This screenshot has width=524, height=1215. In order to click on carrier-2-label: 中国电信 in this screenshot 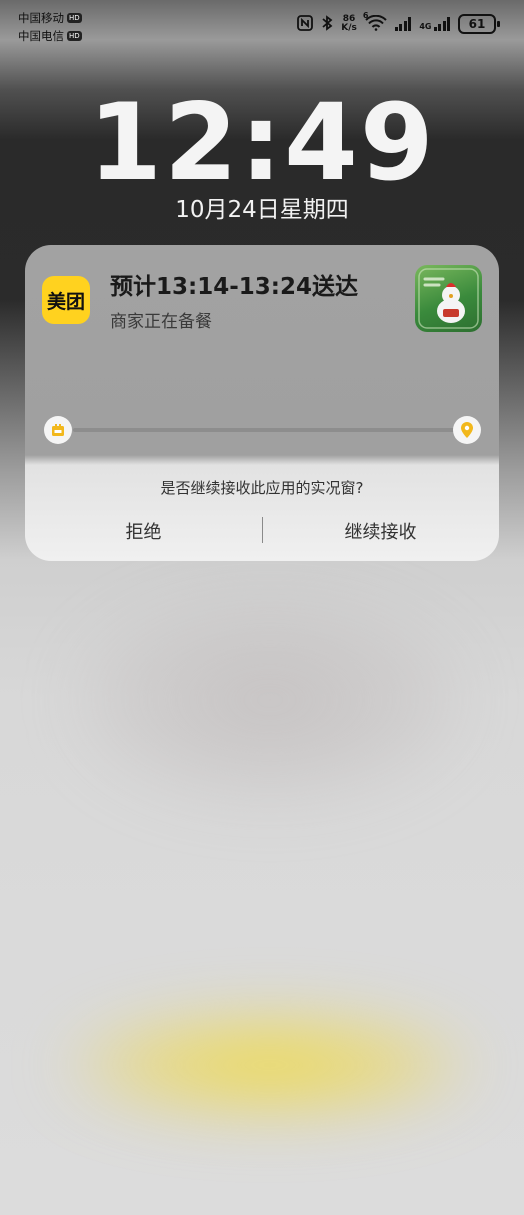, I will do `click(41, 36)`.